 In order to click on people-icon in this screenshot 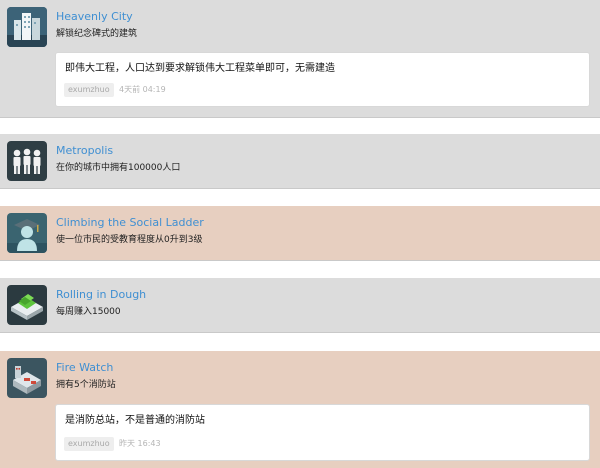, I will do `click(27, 161)`.